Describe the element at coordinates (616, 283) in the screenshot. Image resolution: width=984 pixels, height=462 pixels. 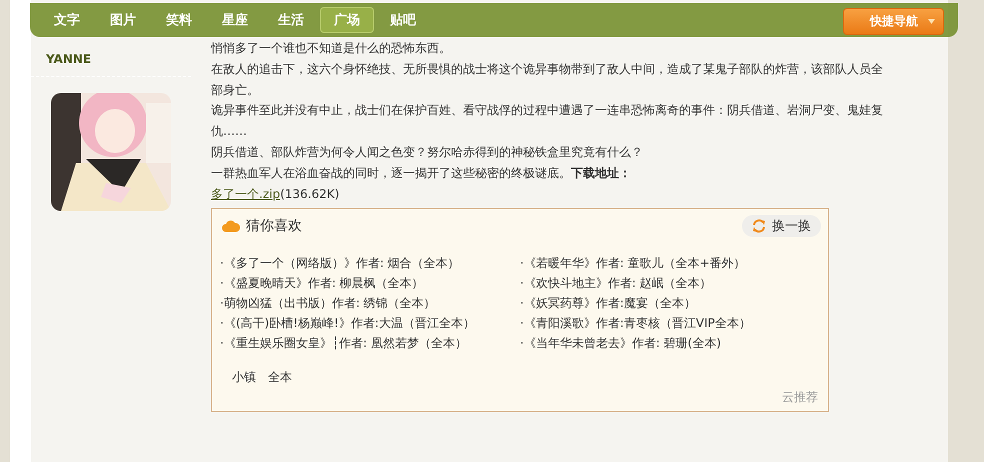
I see `book-link: ·《欢快斗地主》作者: 赵岷（全本）` at that location.